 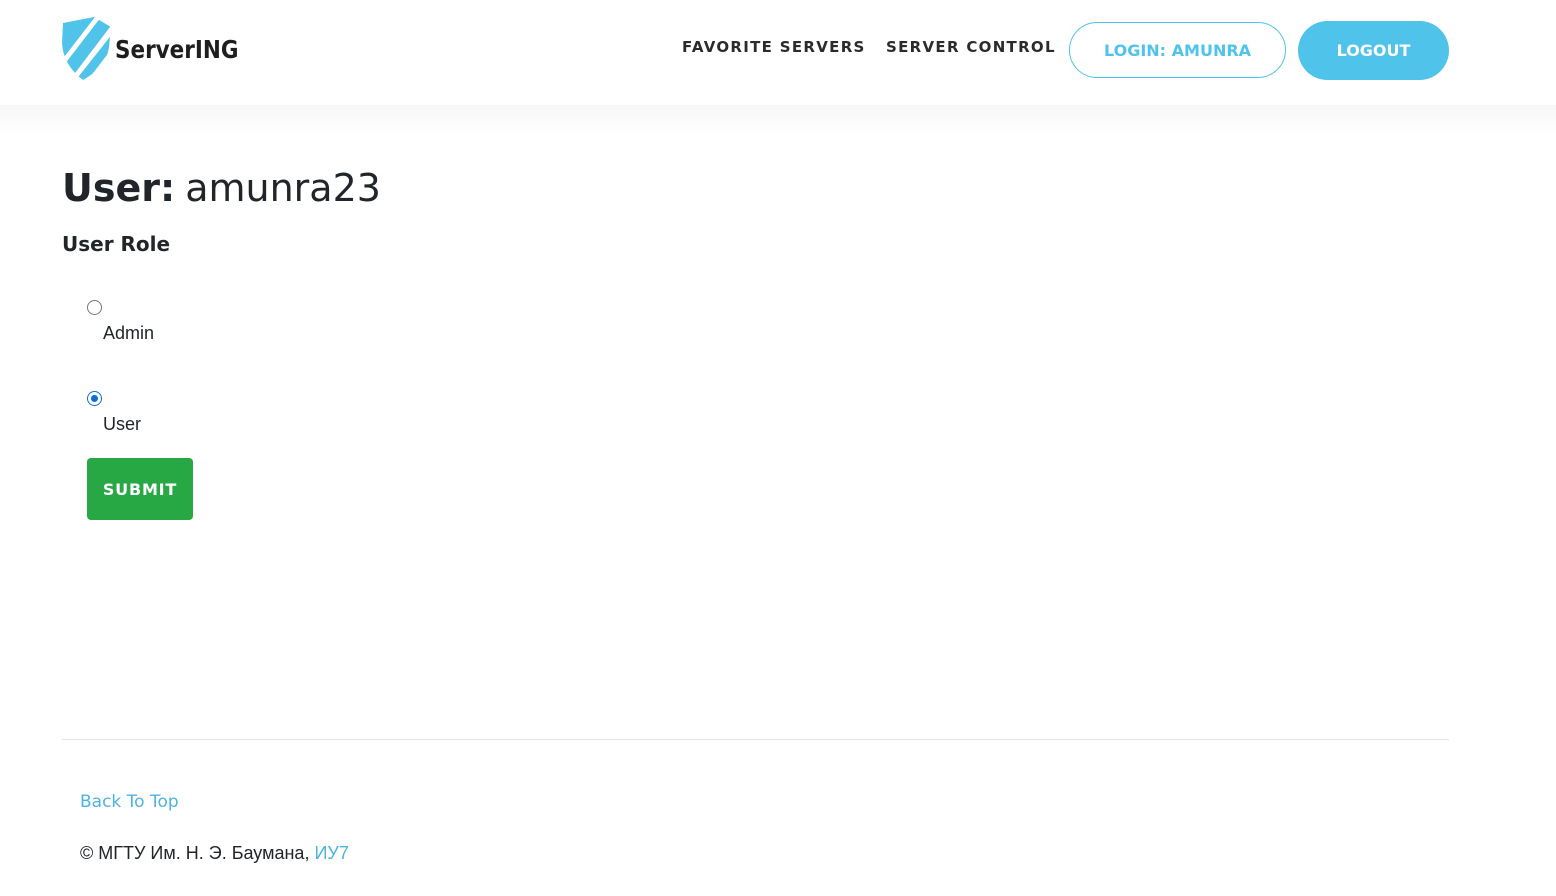 I want to click on shield-icon, so click(x=86, y=48).